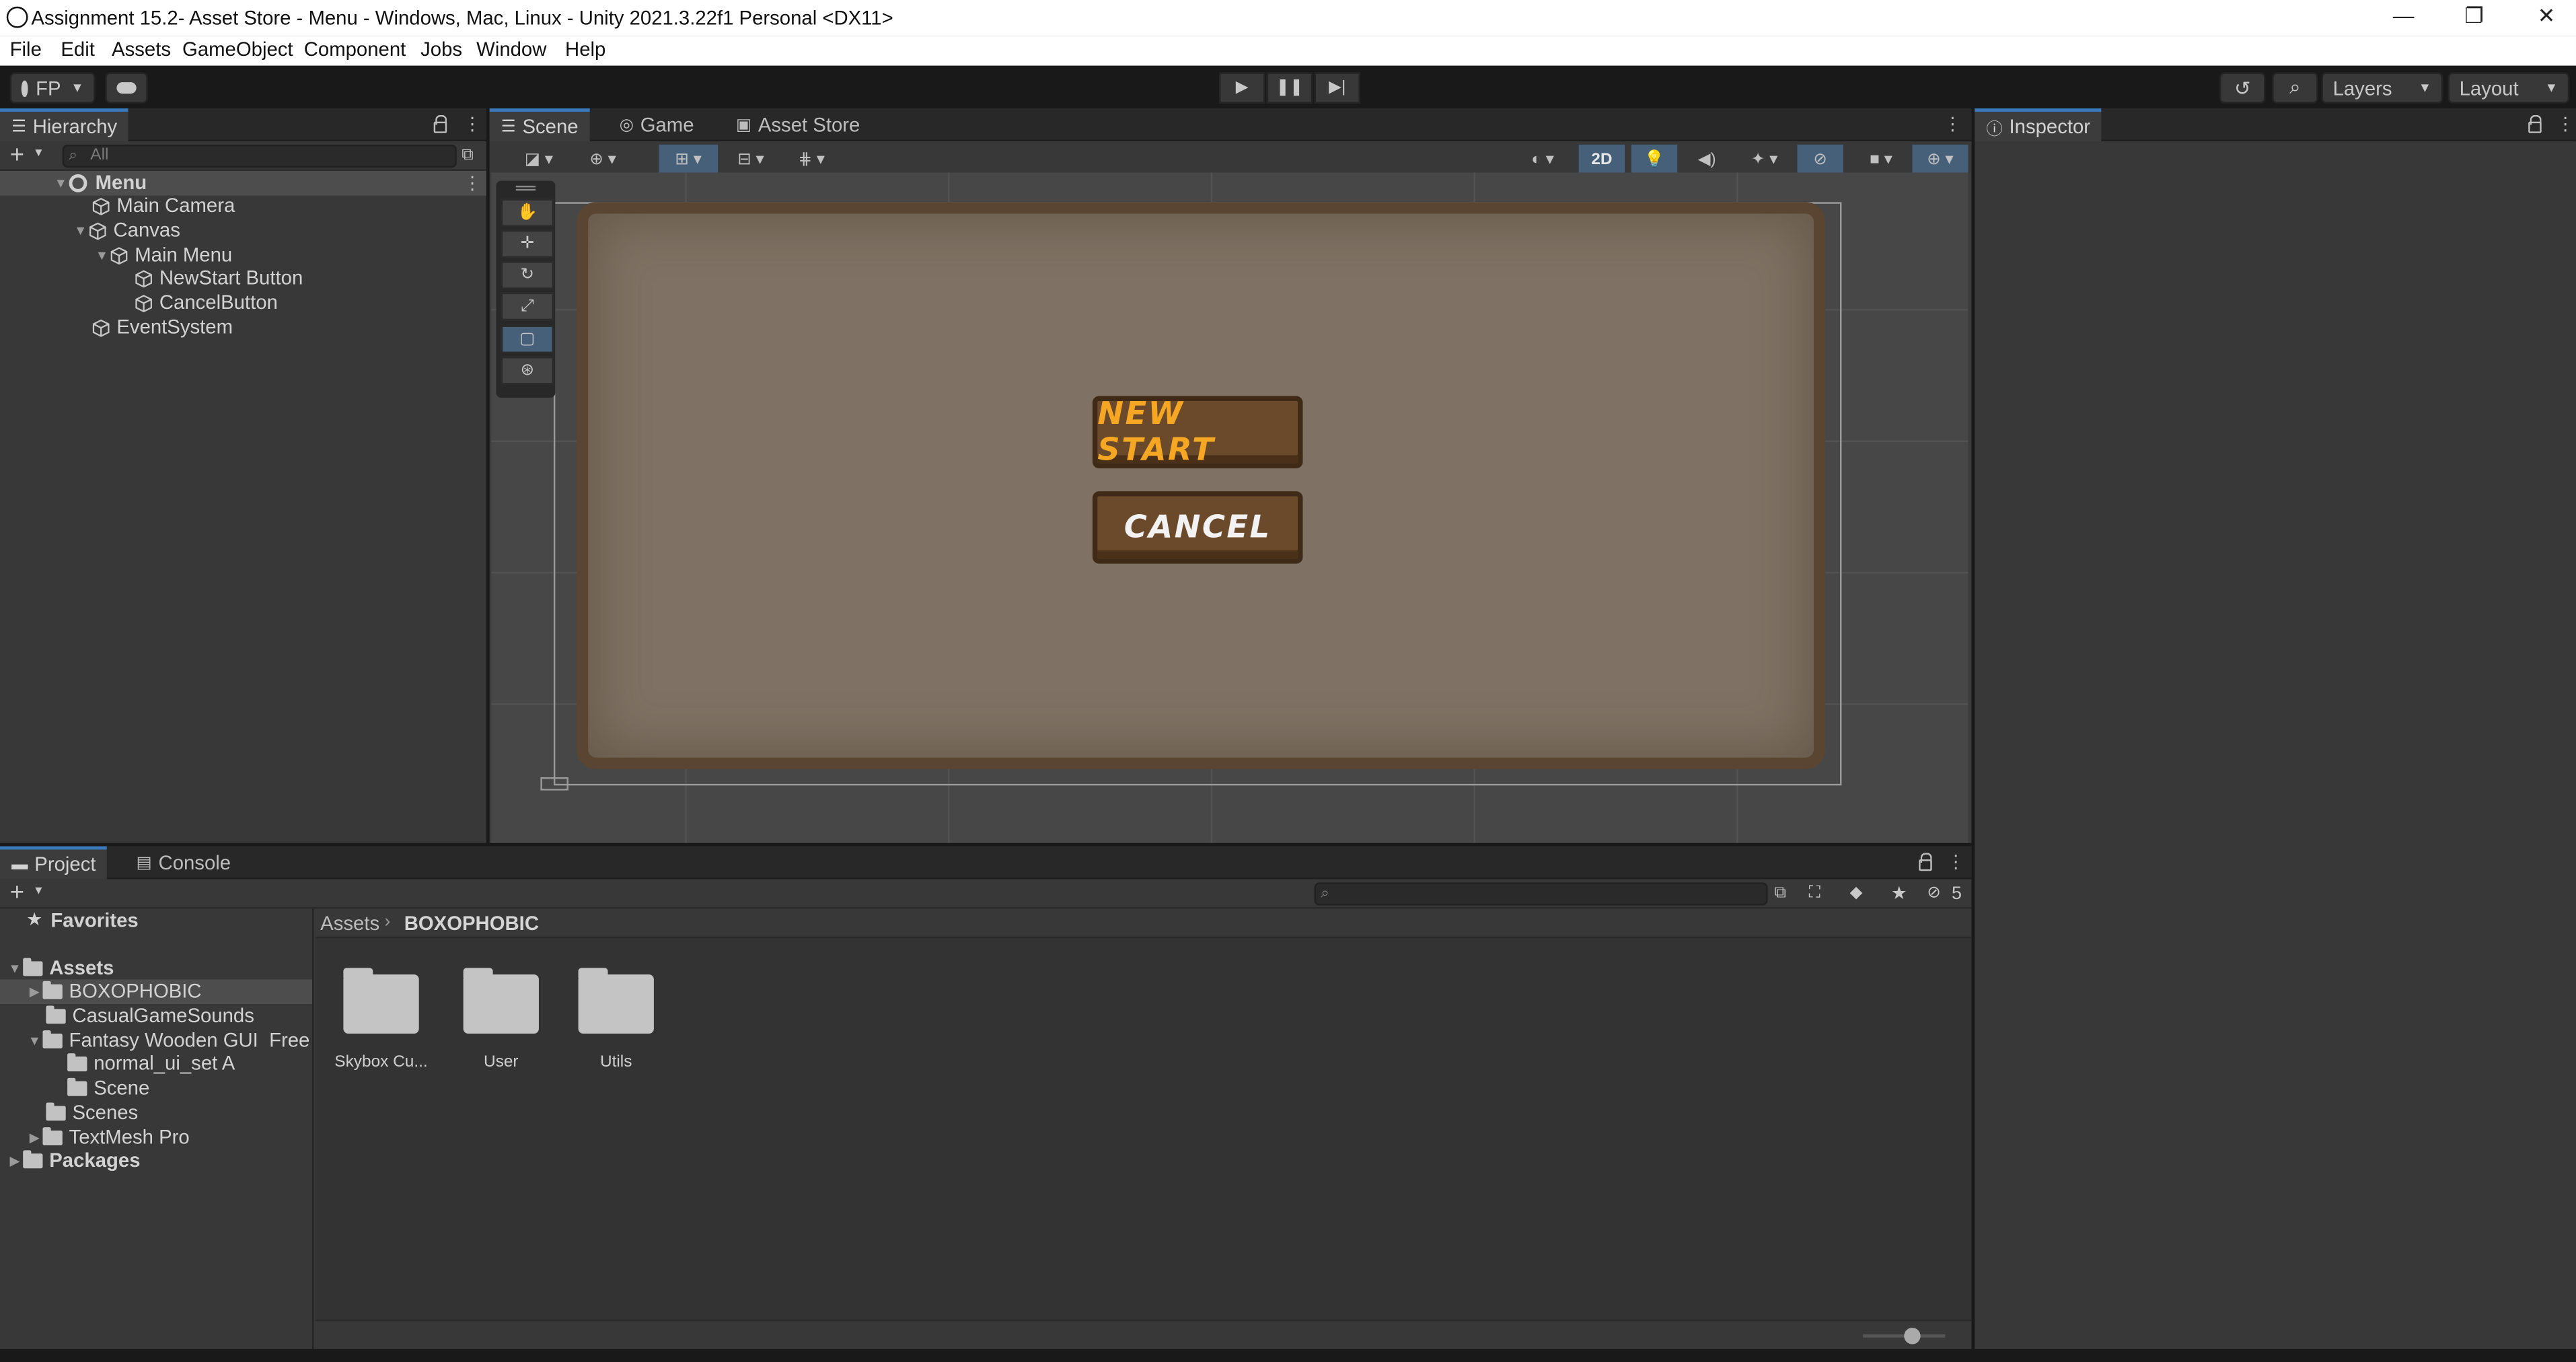 This screenshot has height=1362, width=2576. Describe the element at coordinates (603, 159) in the screenshot. I see `global-local-dropdown: ⊕ ▾` at that location.